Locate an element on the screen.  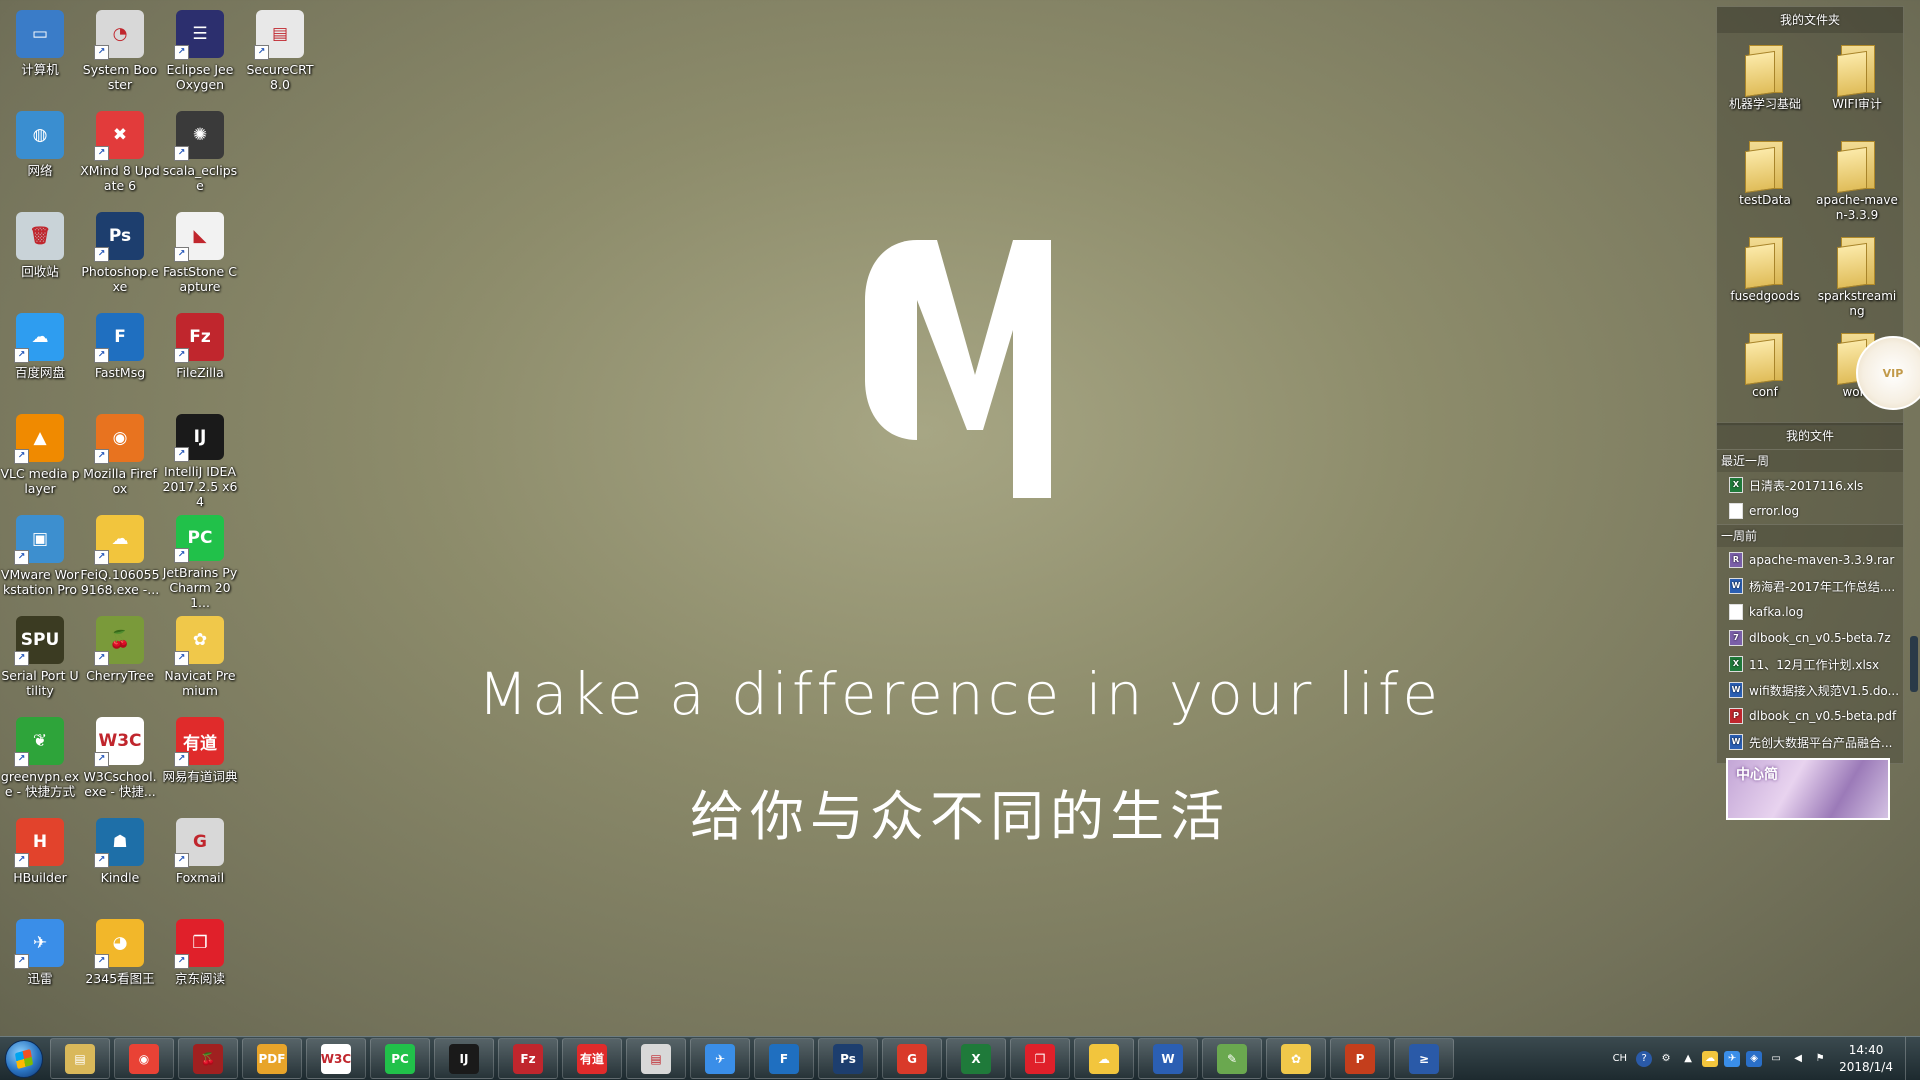
clock: 14:40 2018/1/4 is located at coordinates (1866, 1059).